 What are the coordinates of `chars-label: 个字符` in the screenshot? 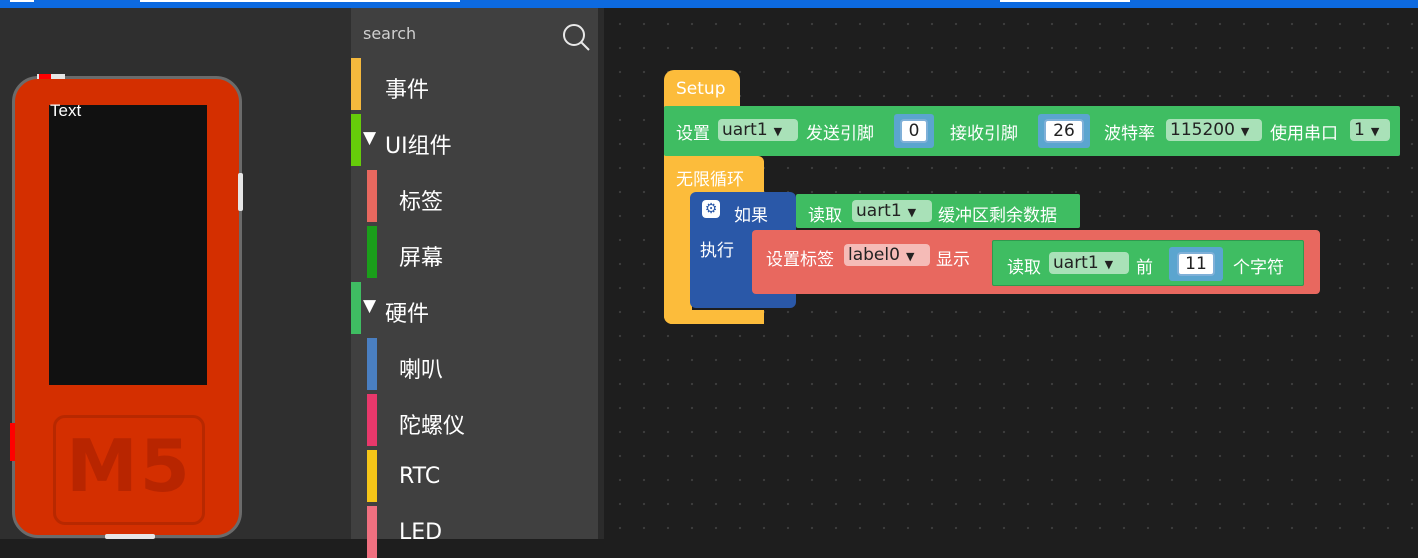 It's located at (1258, 268).